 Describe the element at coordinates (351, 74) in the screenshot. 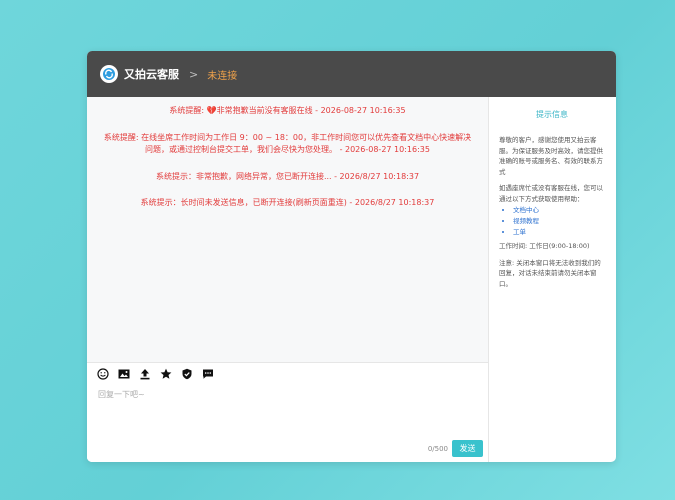

I see `chat-header: 又拍云客服 > 未连接` at that location.